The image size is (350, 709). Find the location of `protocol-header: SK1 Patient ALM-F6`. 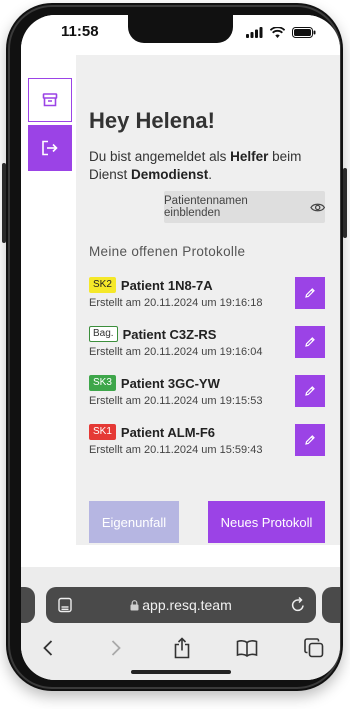

protocol-header: SK1 Patient ALM-F6 is located at coordinates (152, 432).